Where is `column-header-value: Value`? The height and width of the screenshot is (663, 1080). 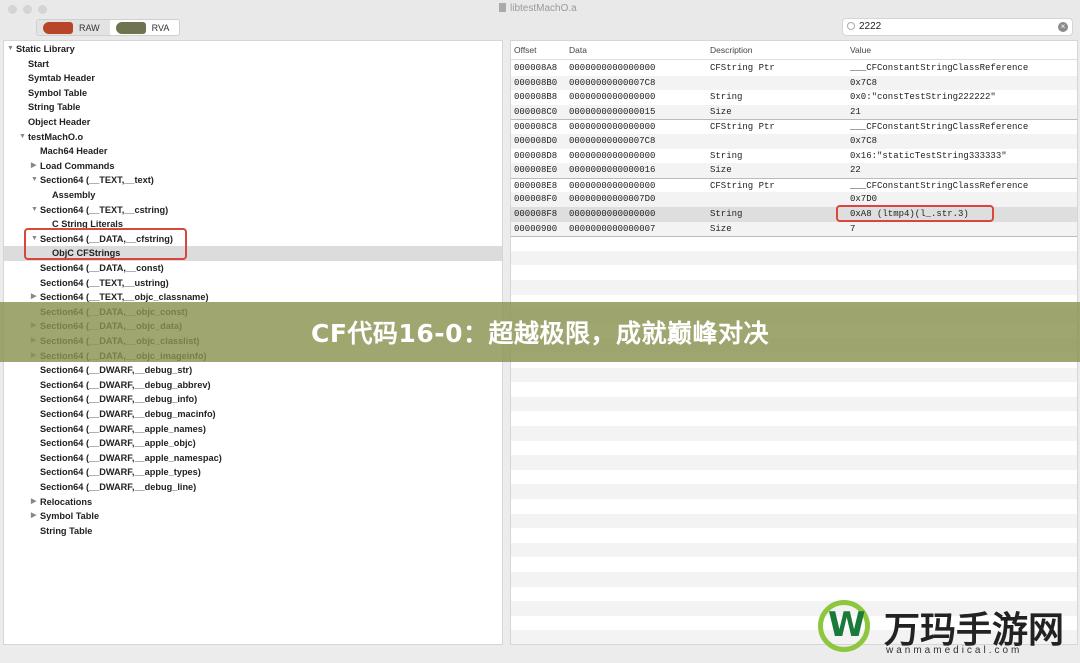 column-header-value: Value is located at coordinates (860, 50).